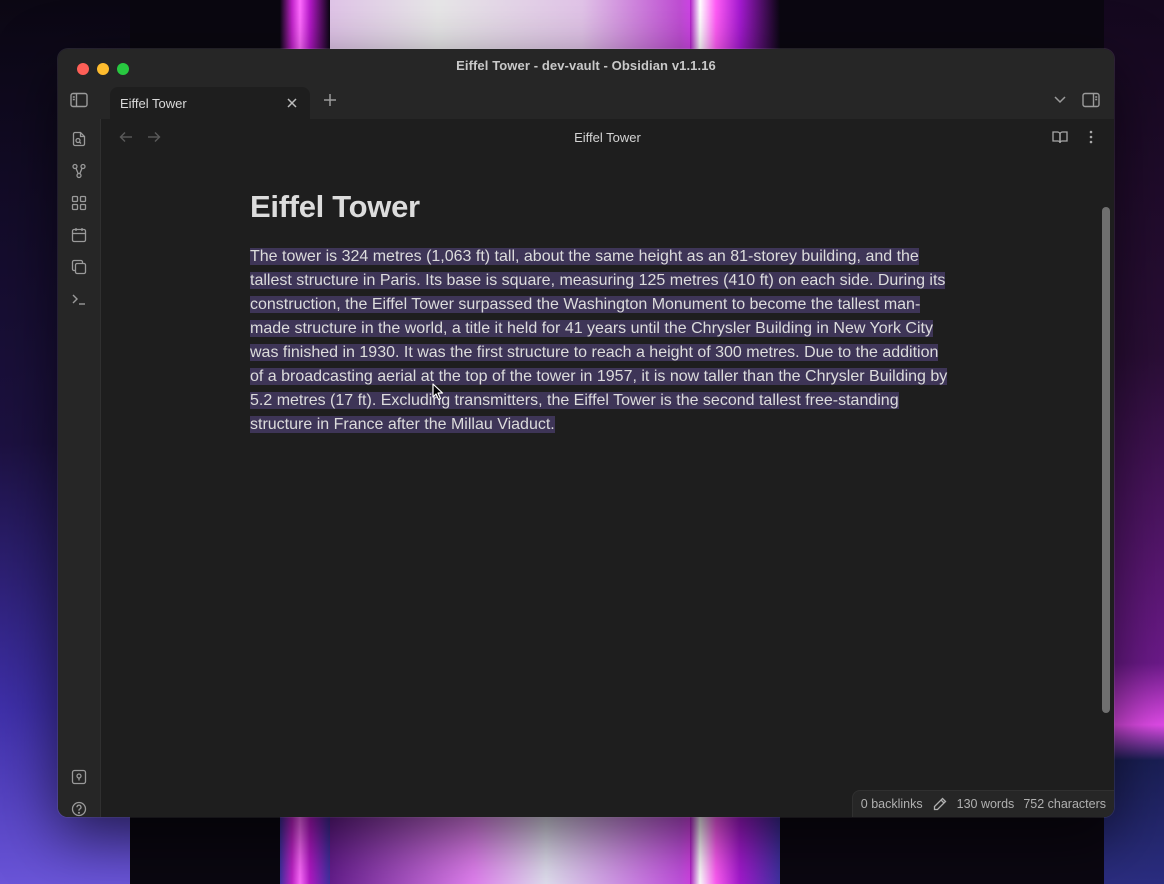 The width and height of the screenshot is (1164, 884). What do you see at coordinates (154, 137) in the screenshot?
I see `navigate-forward-arrow-icon` at bounding box center [154, 137].